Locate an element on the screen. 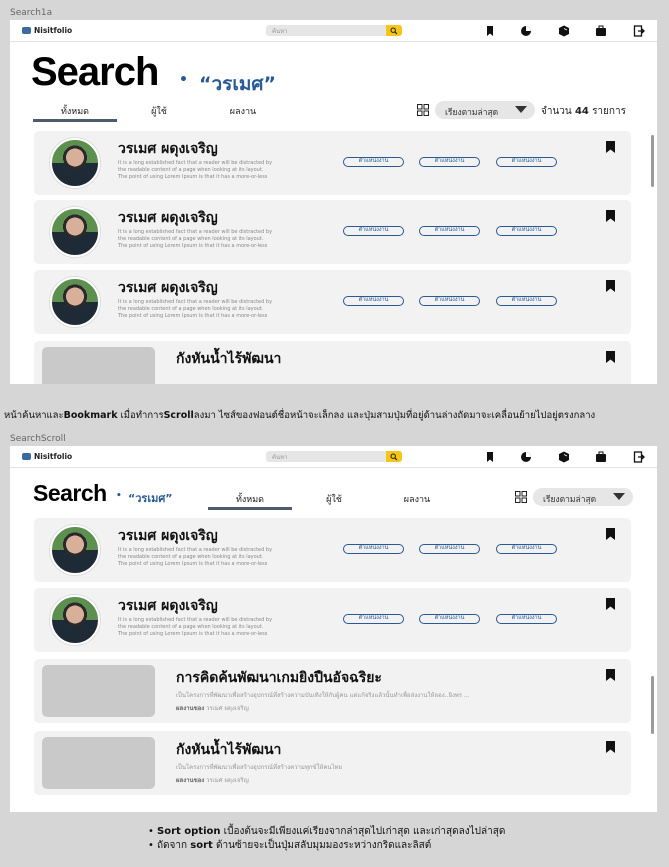 Image resolution: width=669 pixels, height=867 pixels. work-title: การคิดค้นพัฒนาเกมยิงปืนอัจฉริยะ is located at coordinates (279, 678).